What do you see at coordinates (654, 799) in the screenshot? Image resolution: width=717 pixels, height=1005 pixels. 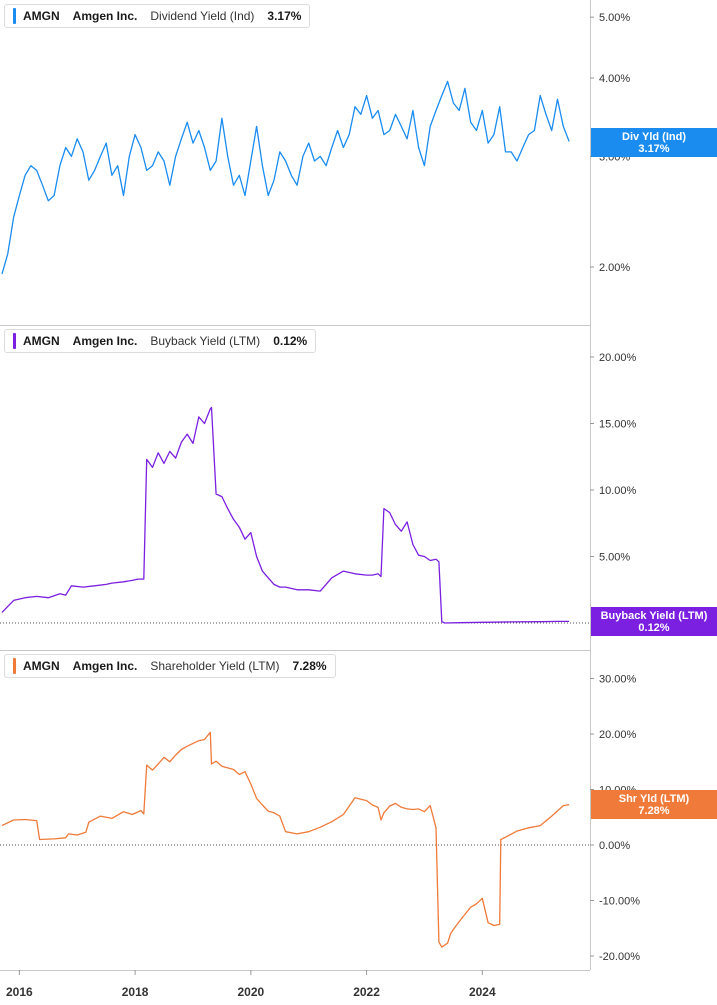 I see `badge-label: Shr Yld (LTM)` at bounding box center [654, 799].